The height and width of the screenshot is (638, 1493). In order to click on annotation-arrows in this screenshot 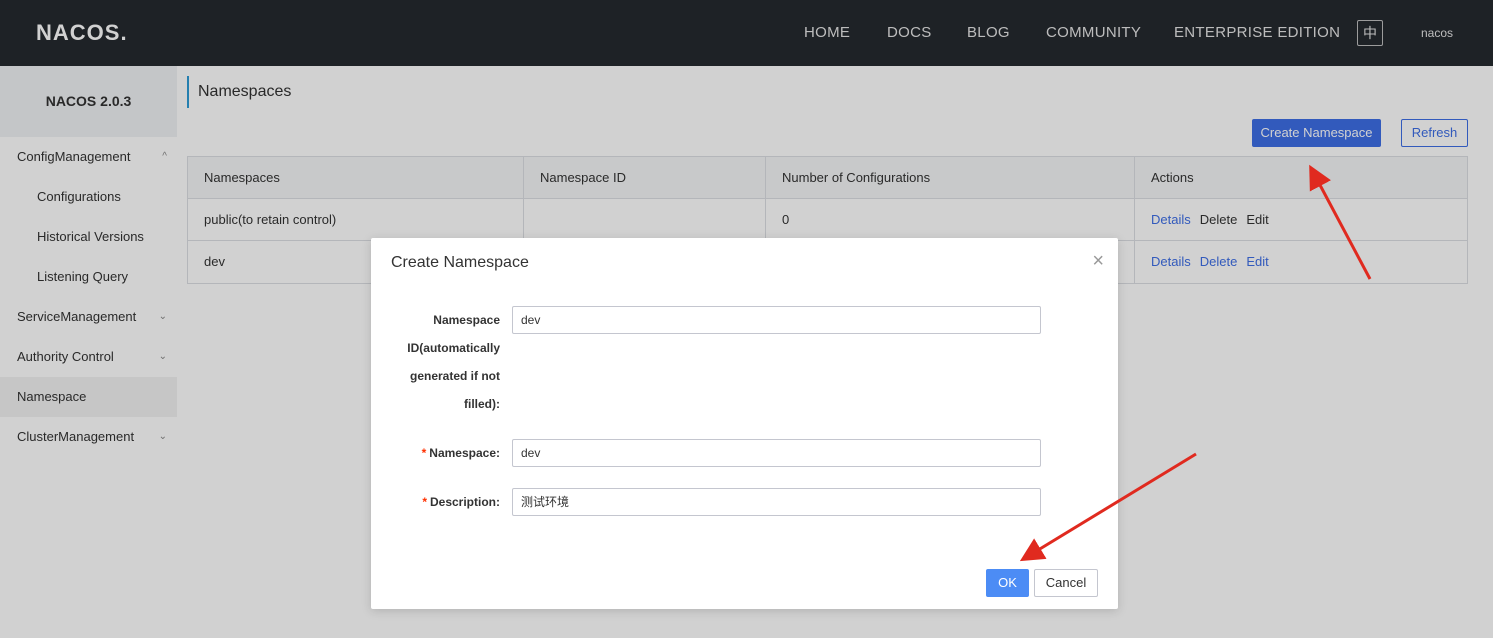, I will do `click(1195, 363)`.